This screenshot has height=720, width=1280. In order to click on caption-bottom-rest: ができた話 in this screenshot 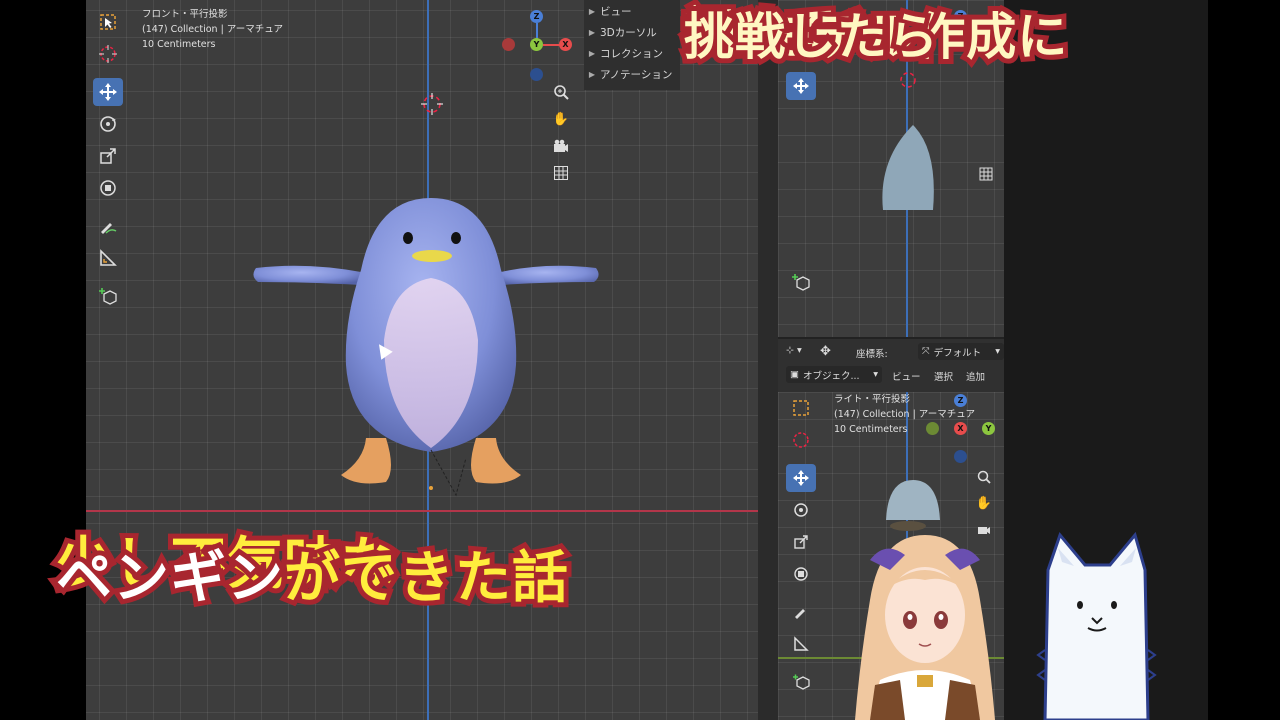, I will do `click(426, 578)`.